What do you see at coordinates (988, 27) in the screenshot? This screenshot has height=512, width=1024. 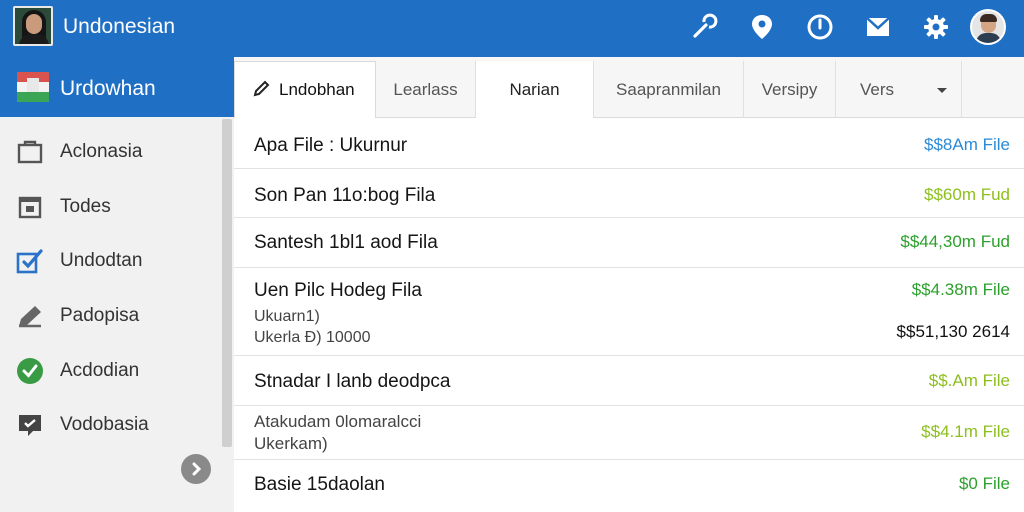 I see `user-avatar` at bounding box center [988, 27].